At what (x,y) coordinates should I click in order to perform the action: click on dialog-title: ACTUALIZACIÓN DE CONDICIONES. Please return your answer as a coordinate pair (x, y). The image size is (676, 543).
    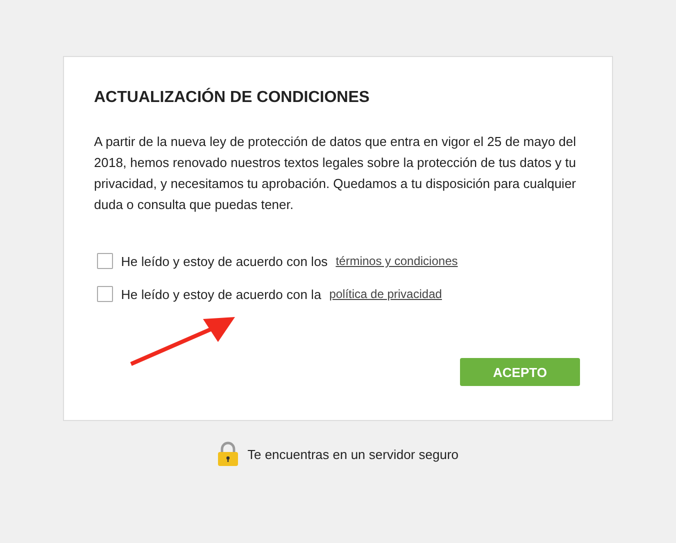
    Looking at the image, I should click on (232, 98).